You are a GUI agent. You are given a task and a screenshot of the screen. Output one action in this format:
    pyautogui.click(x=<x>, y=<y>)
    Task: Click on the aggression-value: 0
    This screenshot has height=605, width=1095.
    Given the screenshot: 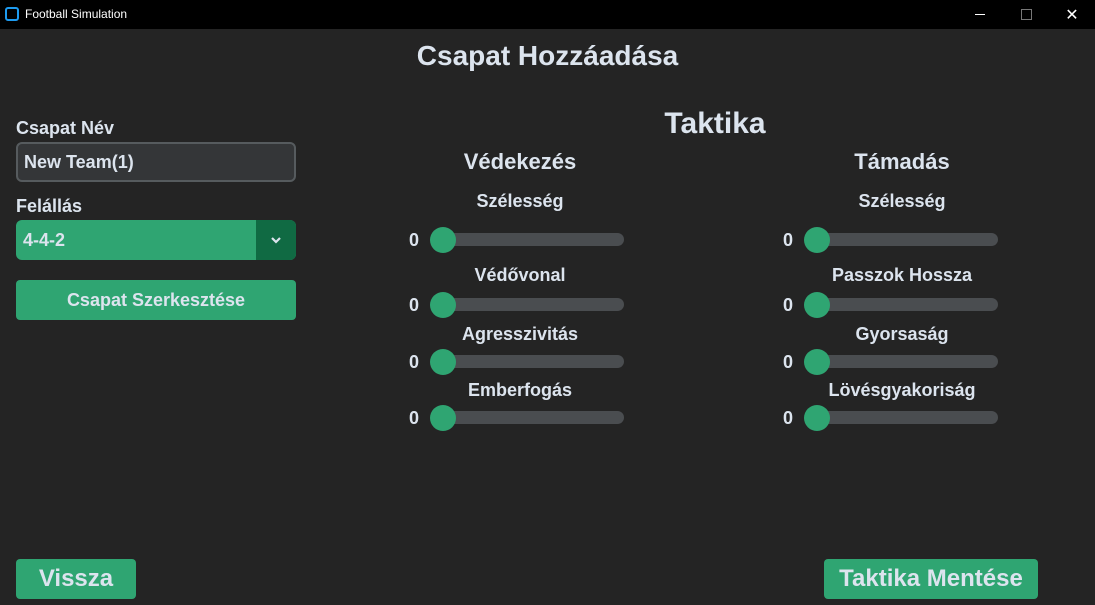 What is the action you would take?
    pyautogui.click(x=413, y=362)
    